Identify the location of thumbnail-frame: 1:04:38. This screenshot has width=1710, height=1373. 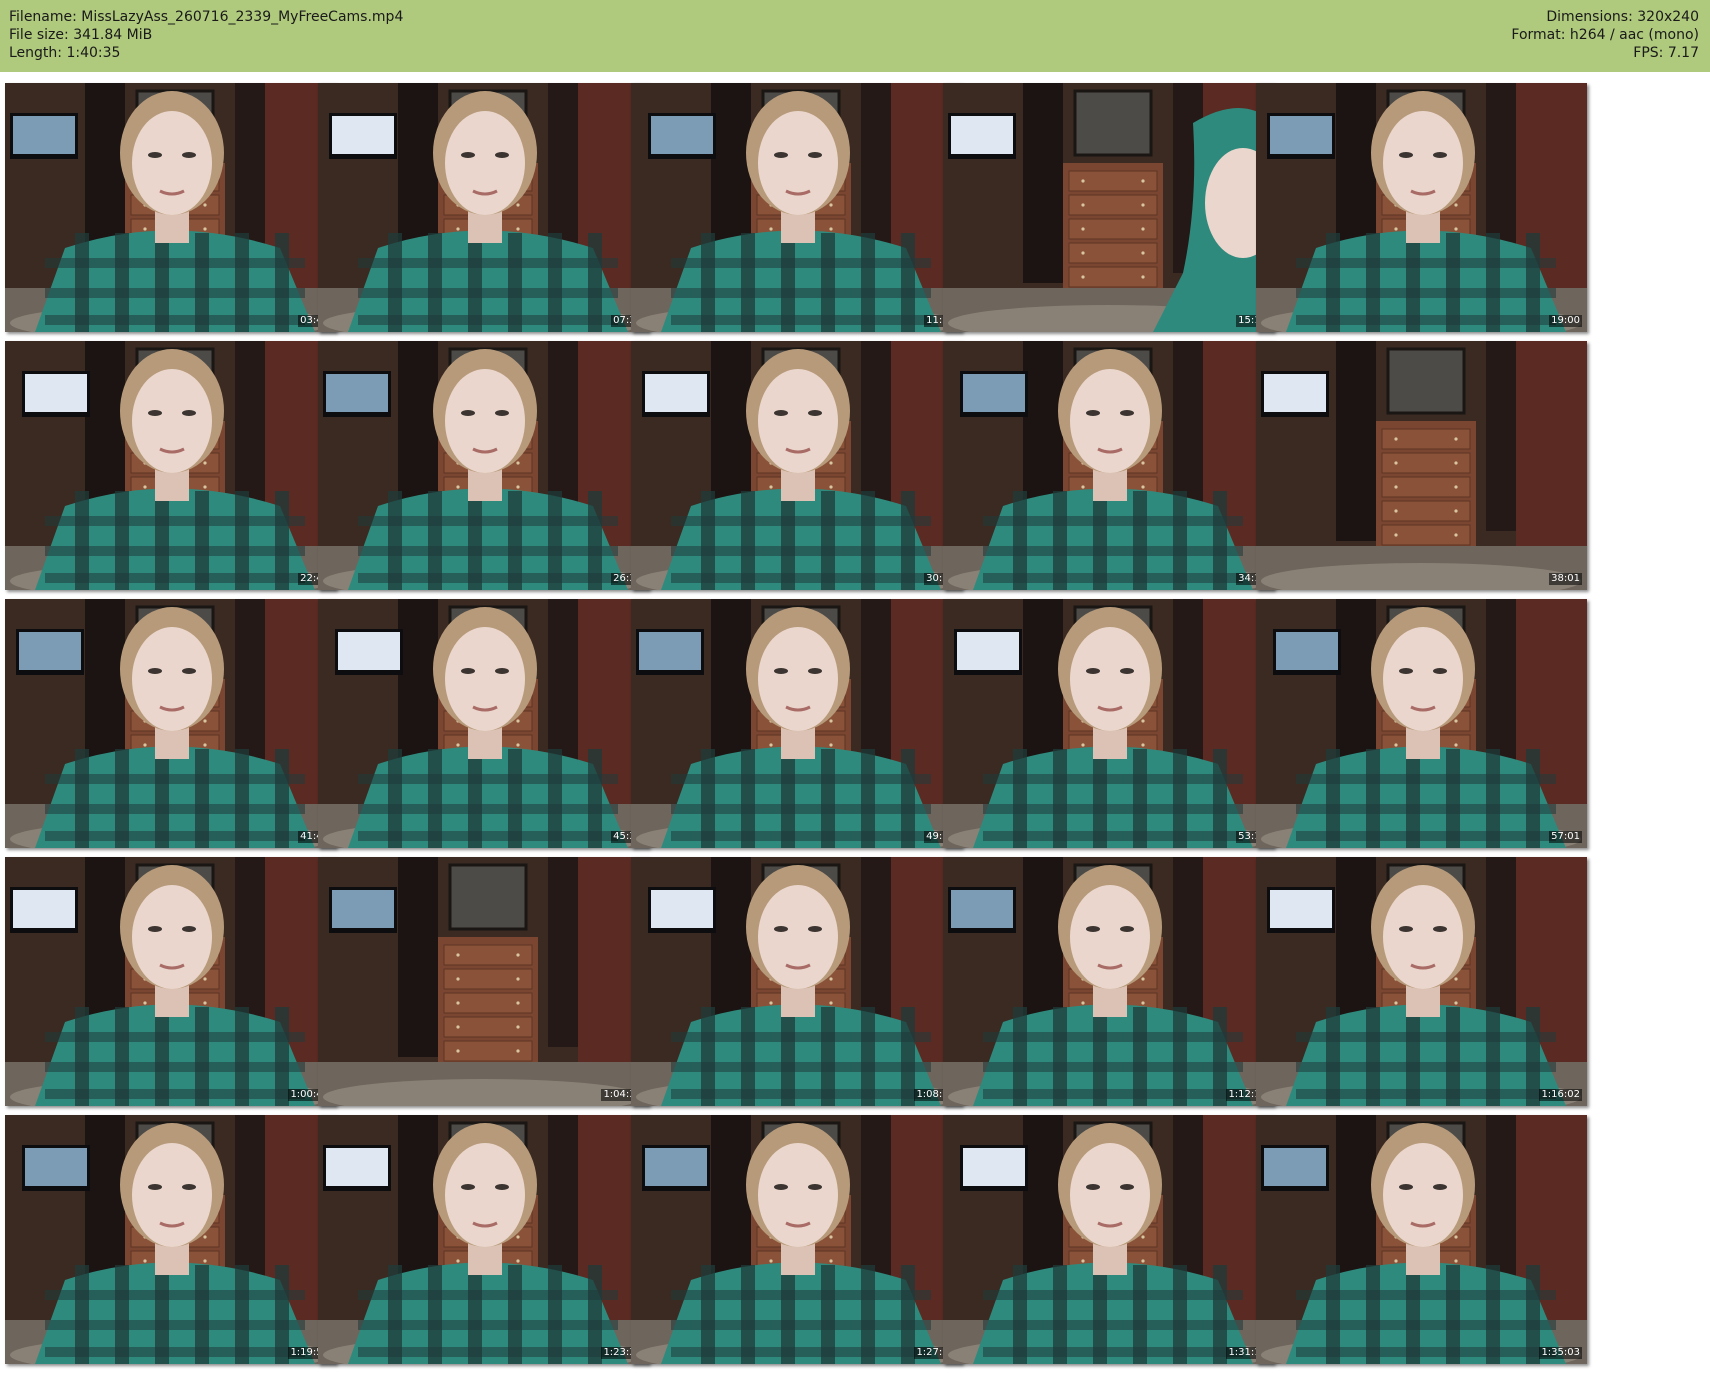
(483, 981).